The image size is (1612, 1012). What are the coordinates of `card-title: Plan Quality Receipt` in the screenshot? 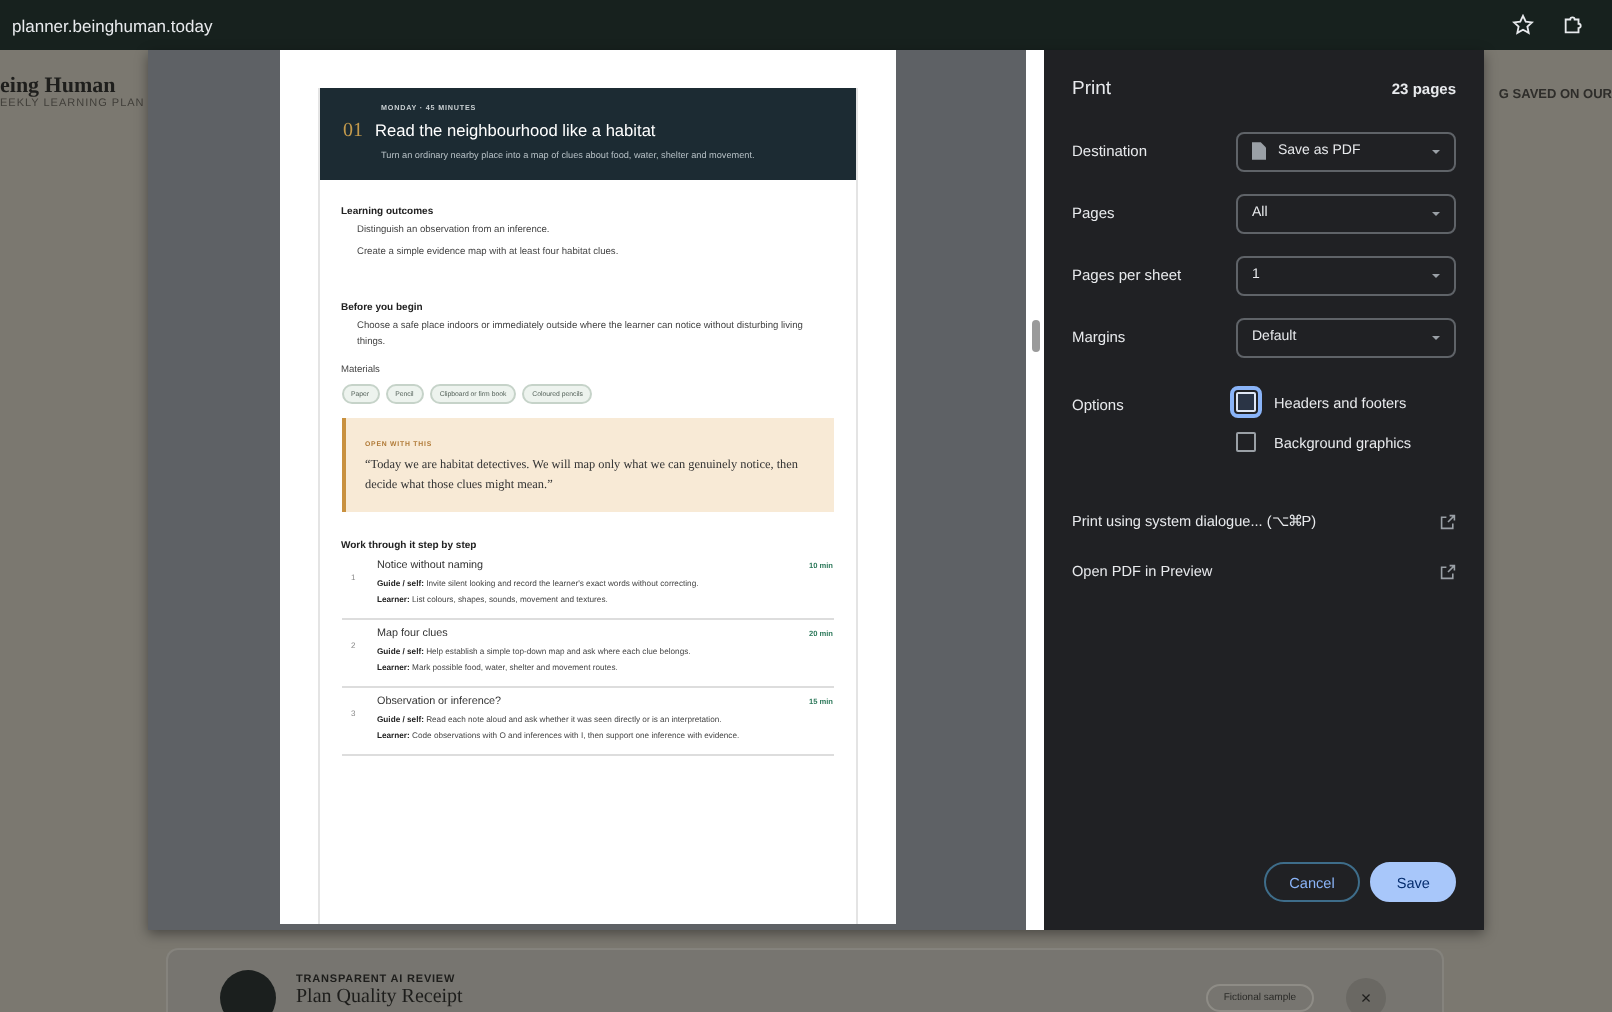 It's located at (380, 997).